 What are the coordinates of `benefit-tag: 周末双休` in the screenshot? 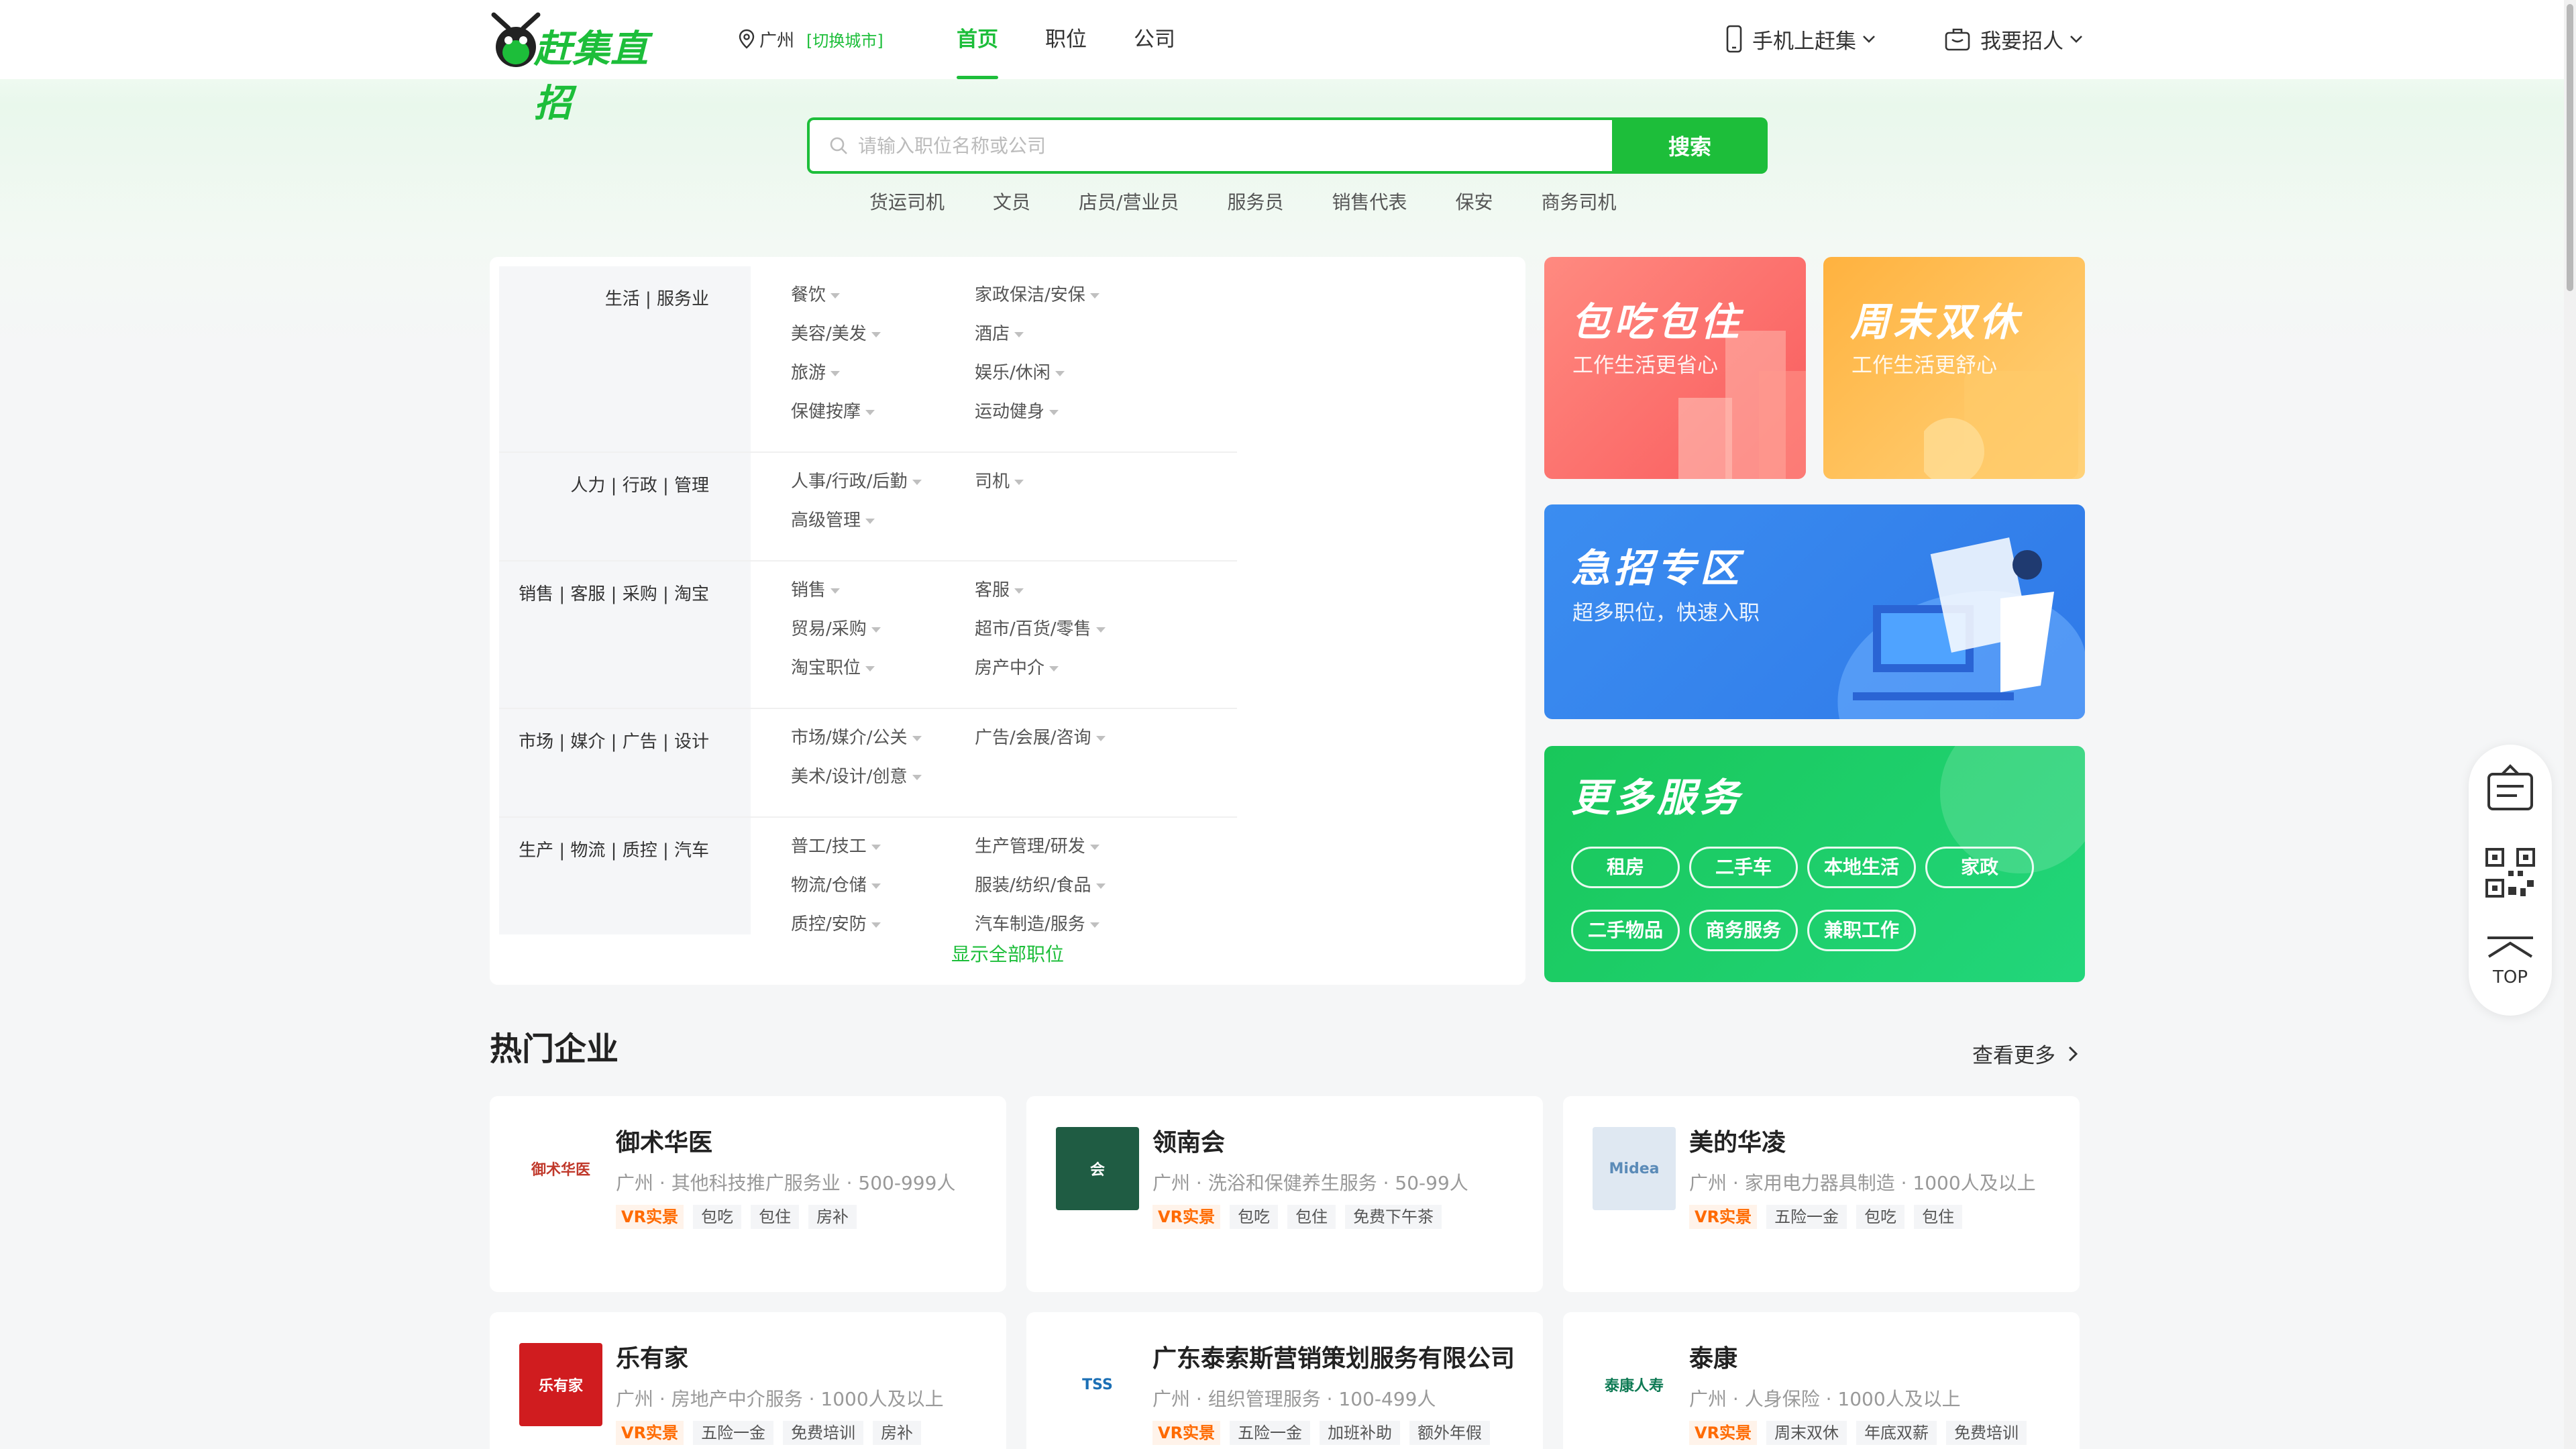 It's located at (1806, 1433).